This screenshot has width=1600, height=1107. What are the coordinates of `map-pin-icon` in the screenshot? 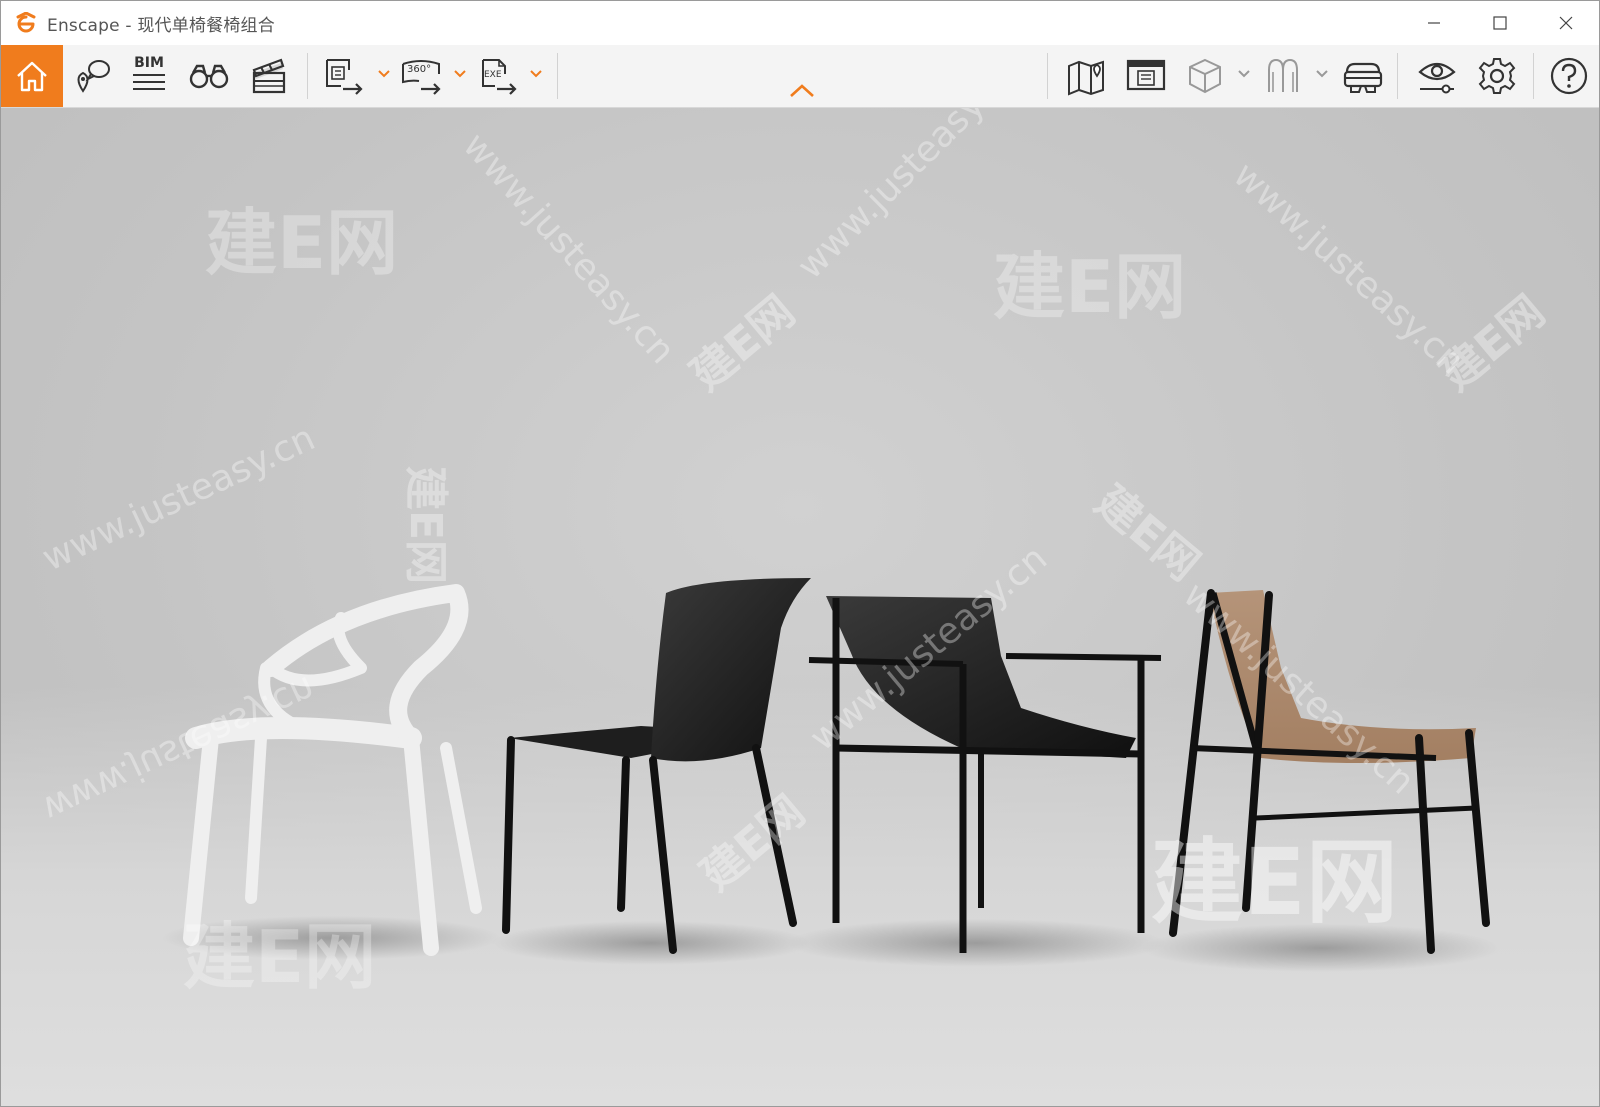 It's located at (93, 76).